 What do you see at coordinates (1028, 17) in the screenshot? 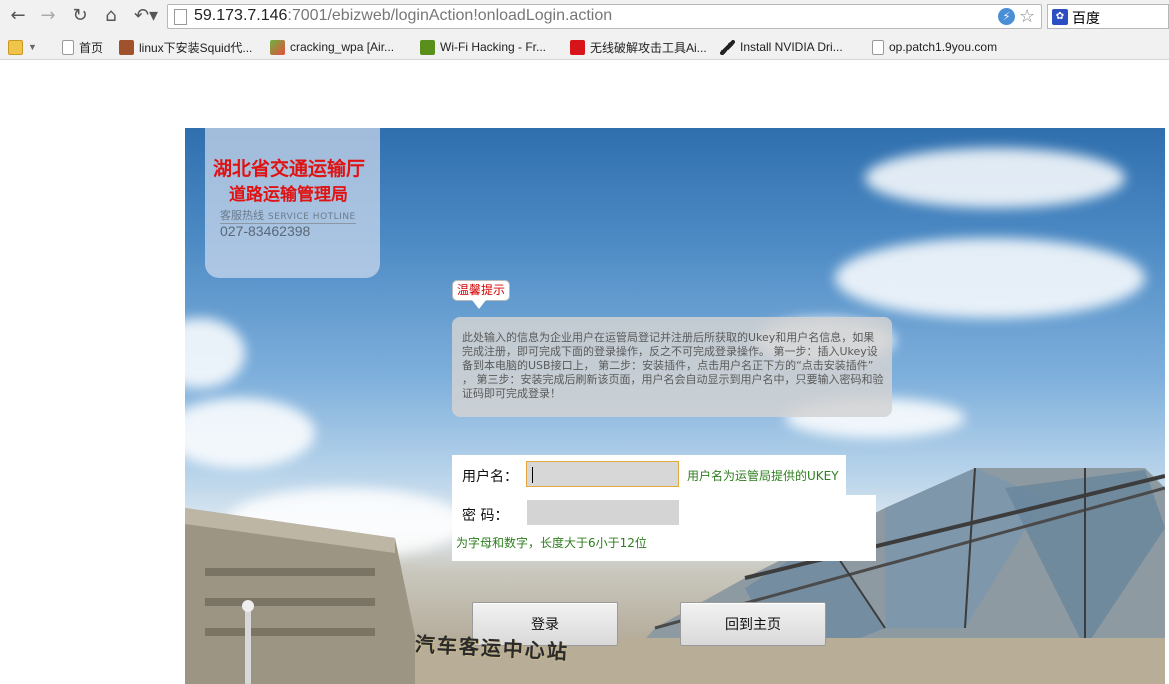
I see `bookmark-star-icon: ☆` at bounding box center [1028, 17].